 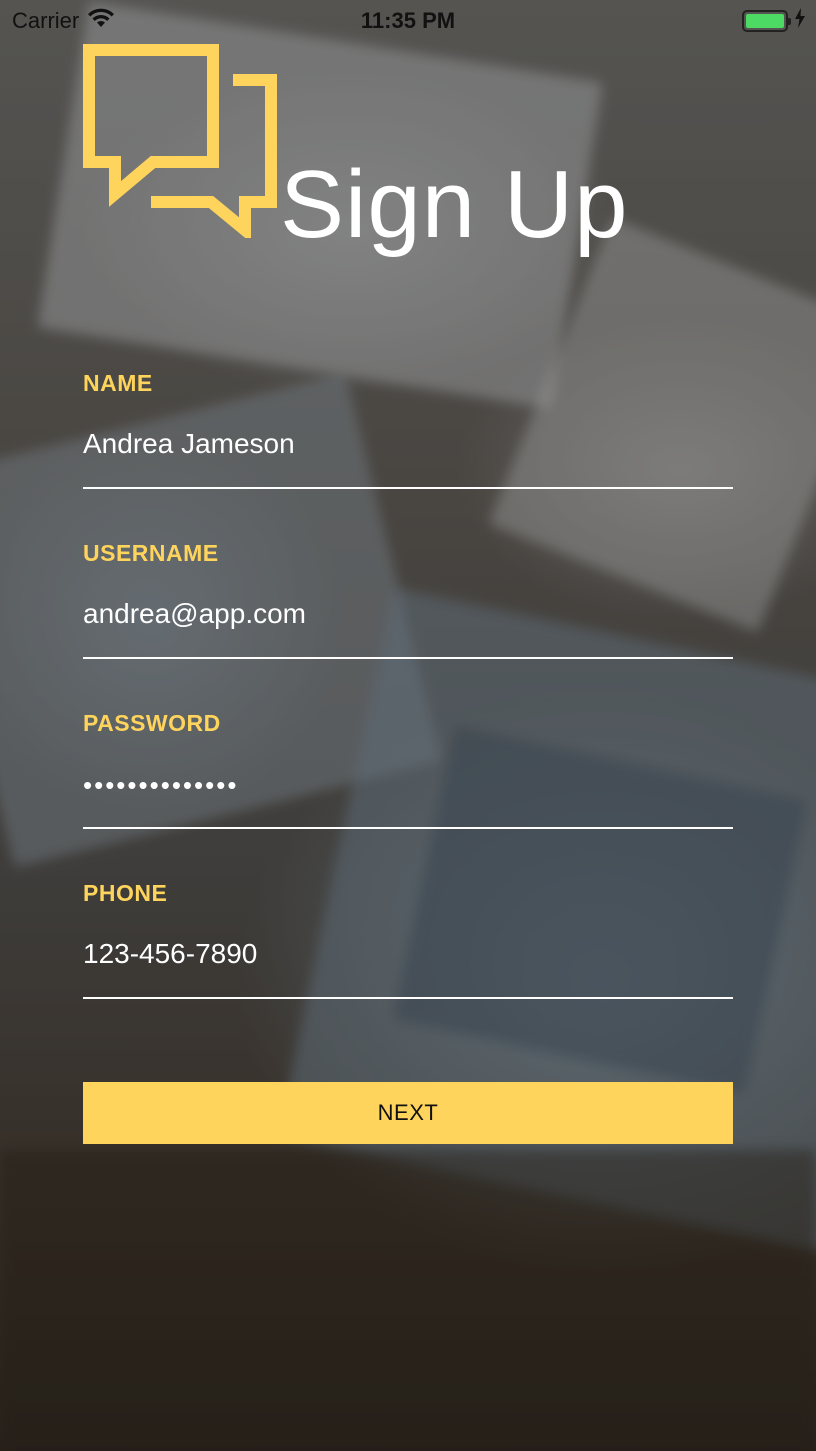 I want to click on phone-label: PHONE, so click(x=125, y=893).